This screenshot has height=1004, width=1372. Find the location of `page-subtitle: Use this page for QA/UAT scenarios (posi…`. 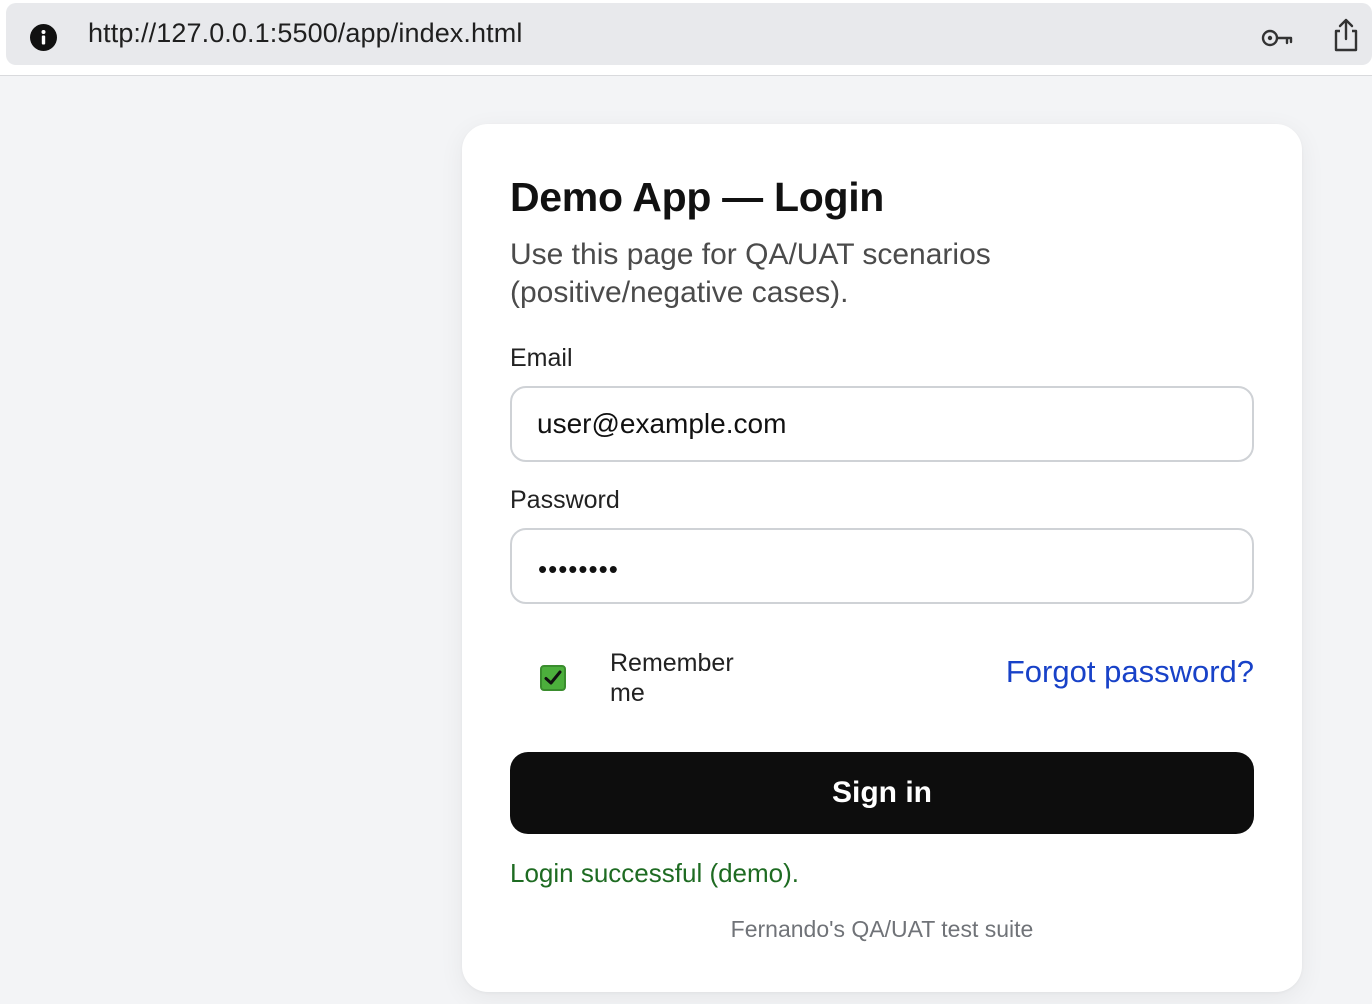

page-subtitle: Use this page for QA/UAT scenarios (posi… is located at coordinates (750, 273).